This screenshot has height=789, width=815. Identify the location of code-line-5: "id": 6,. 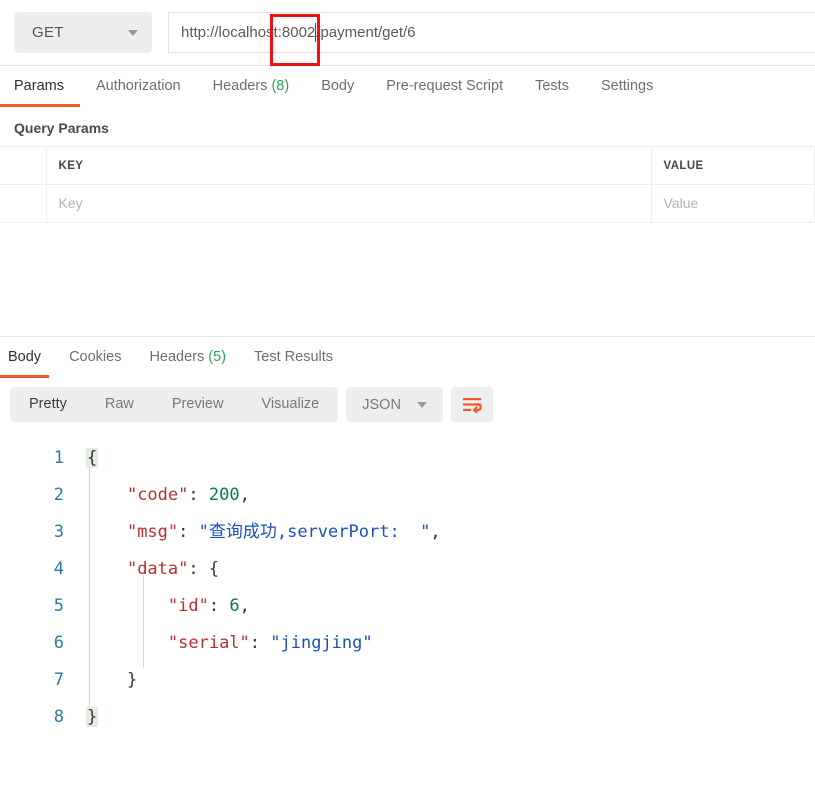
(208, 606).